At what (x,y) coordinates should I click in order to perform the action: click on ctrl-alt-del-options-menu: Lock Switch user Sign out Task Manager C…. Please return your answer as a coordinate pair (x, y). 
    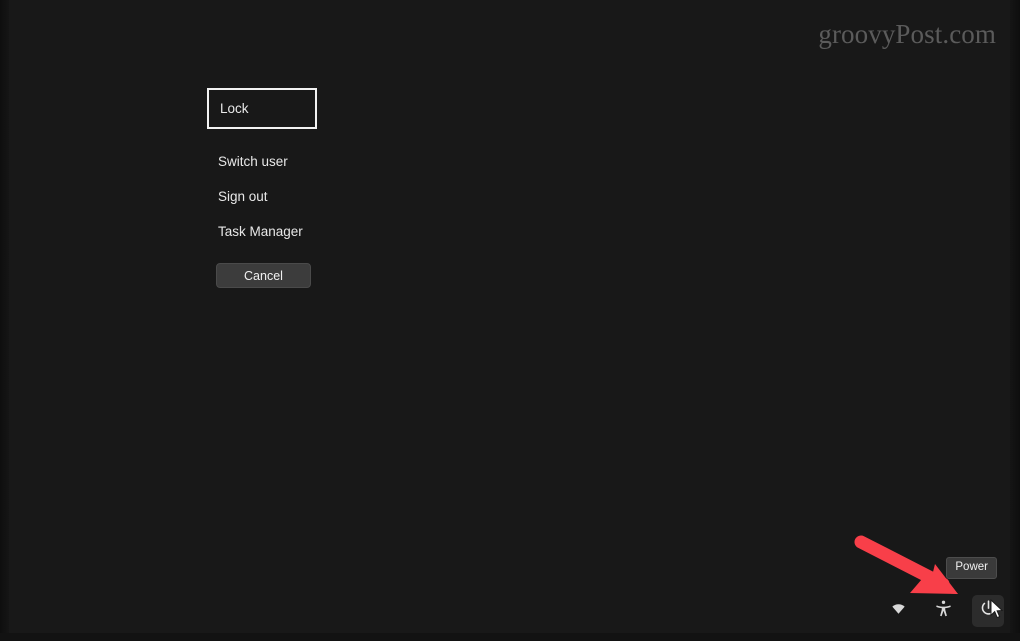
    Looking at the image, I should click on (307, 188).